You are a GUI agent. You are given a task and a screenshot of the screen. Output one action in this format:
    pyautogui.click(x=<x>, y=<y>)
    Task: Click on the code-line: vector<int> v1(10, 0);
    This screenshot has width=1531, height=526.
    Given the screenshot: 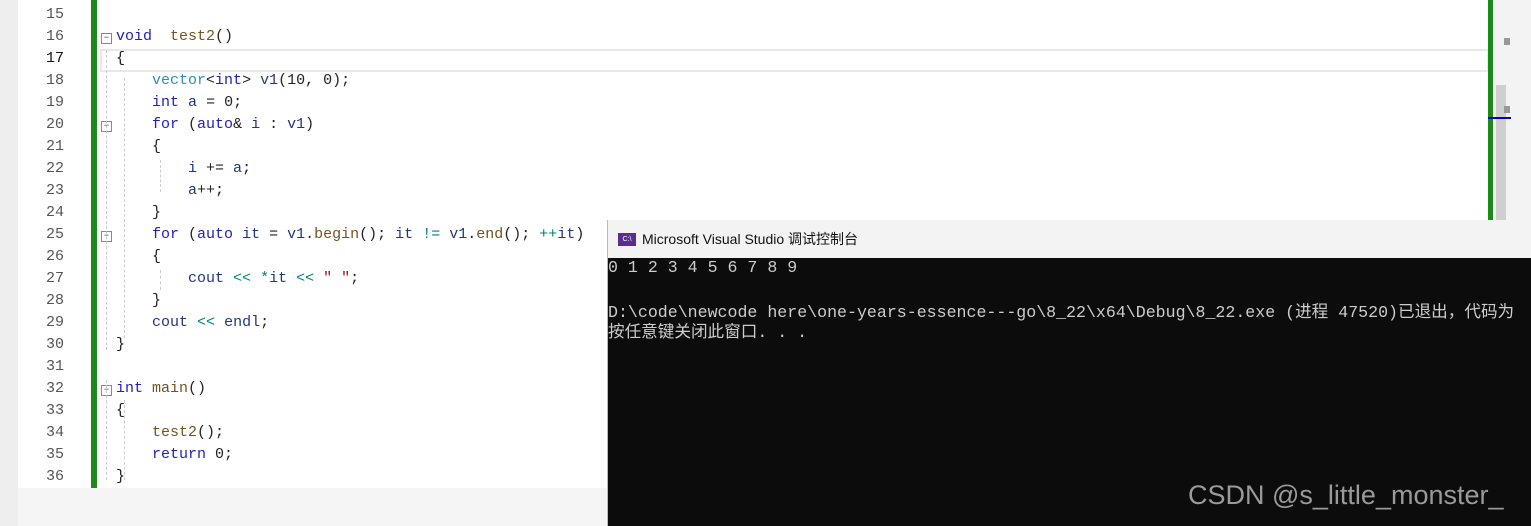 What is the action you would take?
    pyautogui.click(x=233, y=80)
    